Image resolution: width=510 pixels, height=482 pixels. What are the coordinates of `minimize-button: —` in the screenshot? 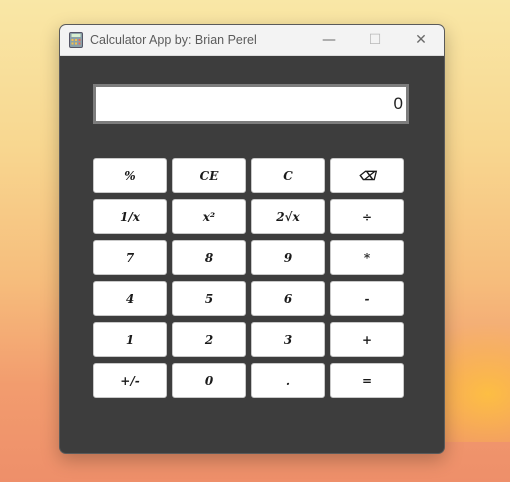 It's located at (329, 40).